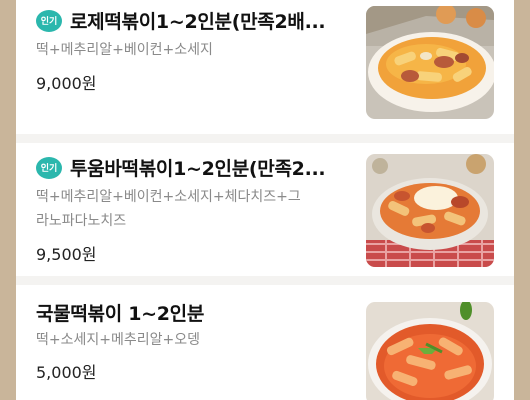 Image resolution: width=530 pixels, height=400 pixels. I want to click on menu-item-description: 떡+메추리알+베이컨+소세지, so click(124, 50).